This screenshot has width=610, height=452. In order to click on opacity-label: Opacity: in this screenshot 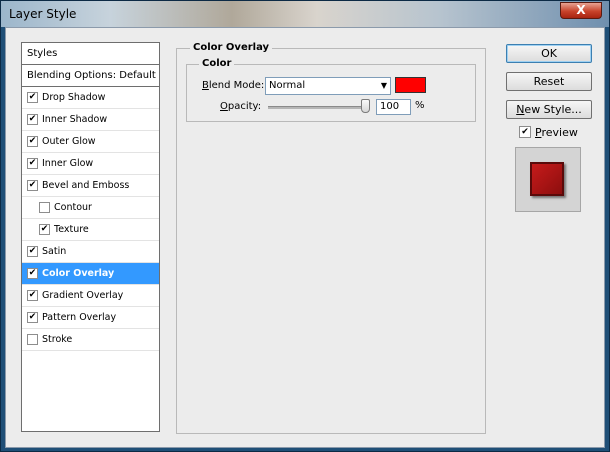, I will do `click(241, 106)`.